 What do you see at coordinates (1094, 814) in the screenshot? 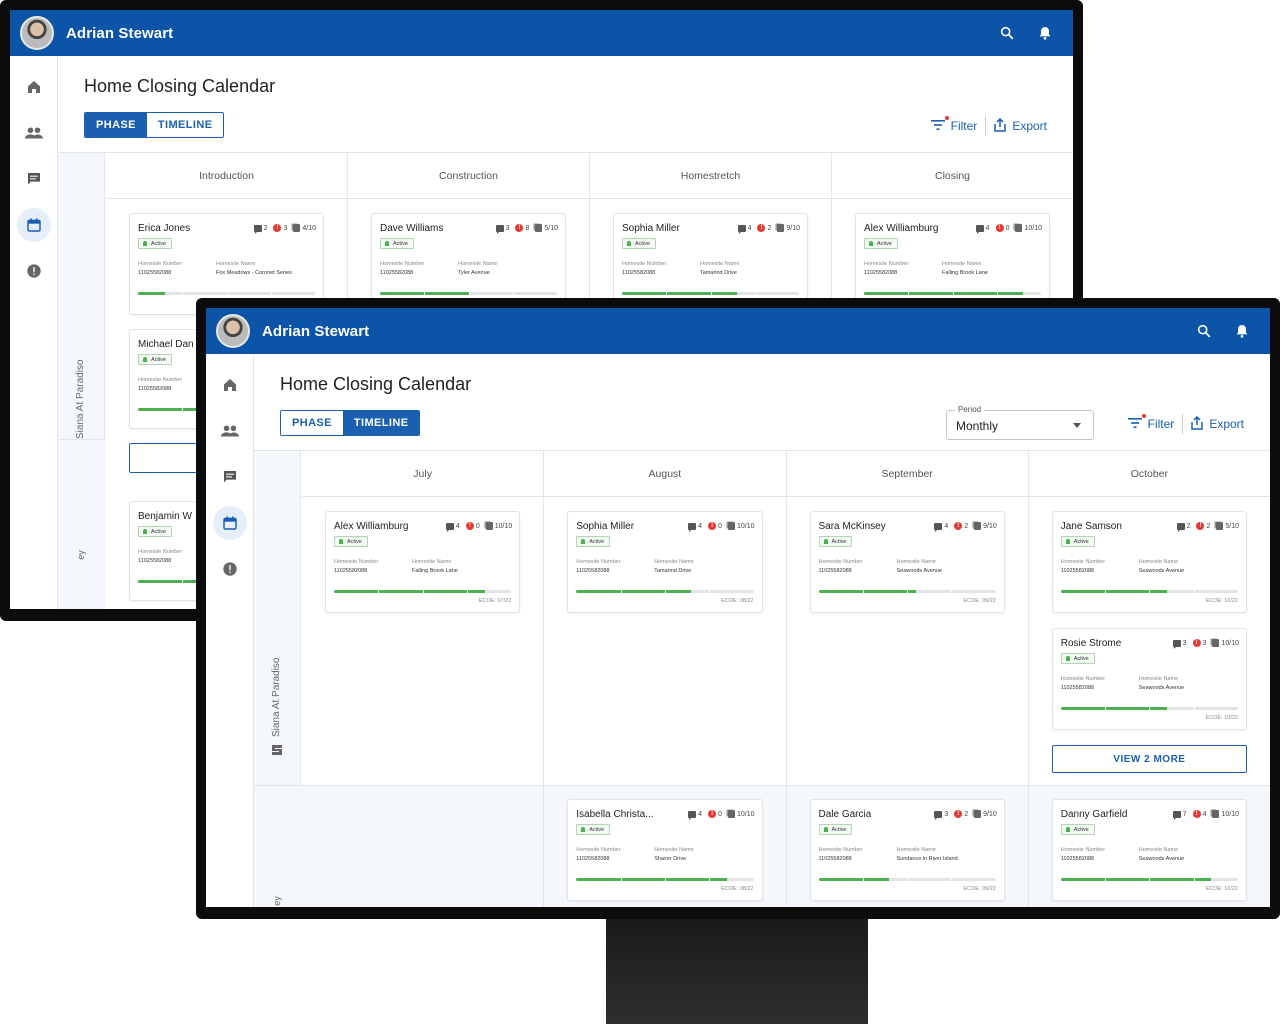
I see `card-name: Danny Garfield` at bounding box center [1094, 814].